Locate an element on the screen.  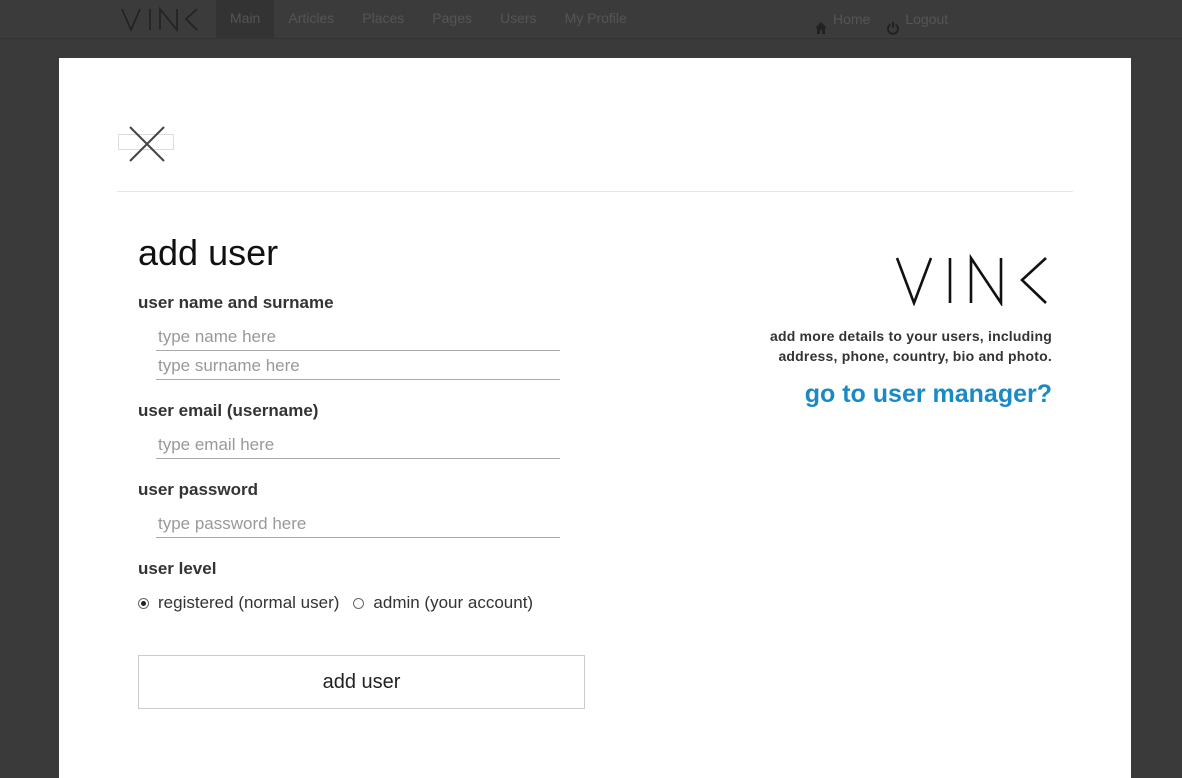
add-user-button: add user is located at coordinates (361, 682).